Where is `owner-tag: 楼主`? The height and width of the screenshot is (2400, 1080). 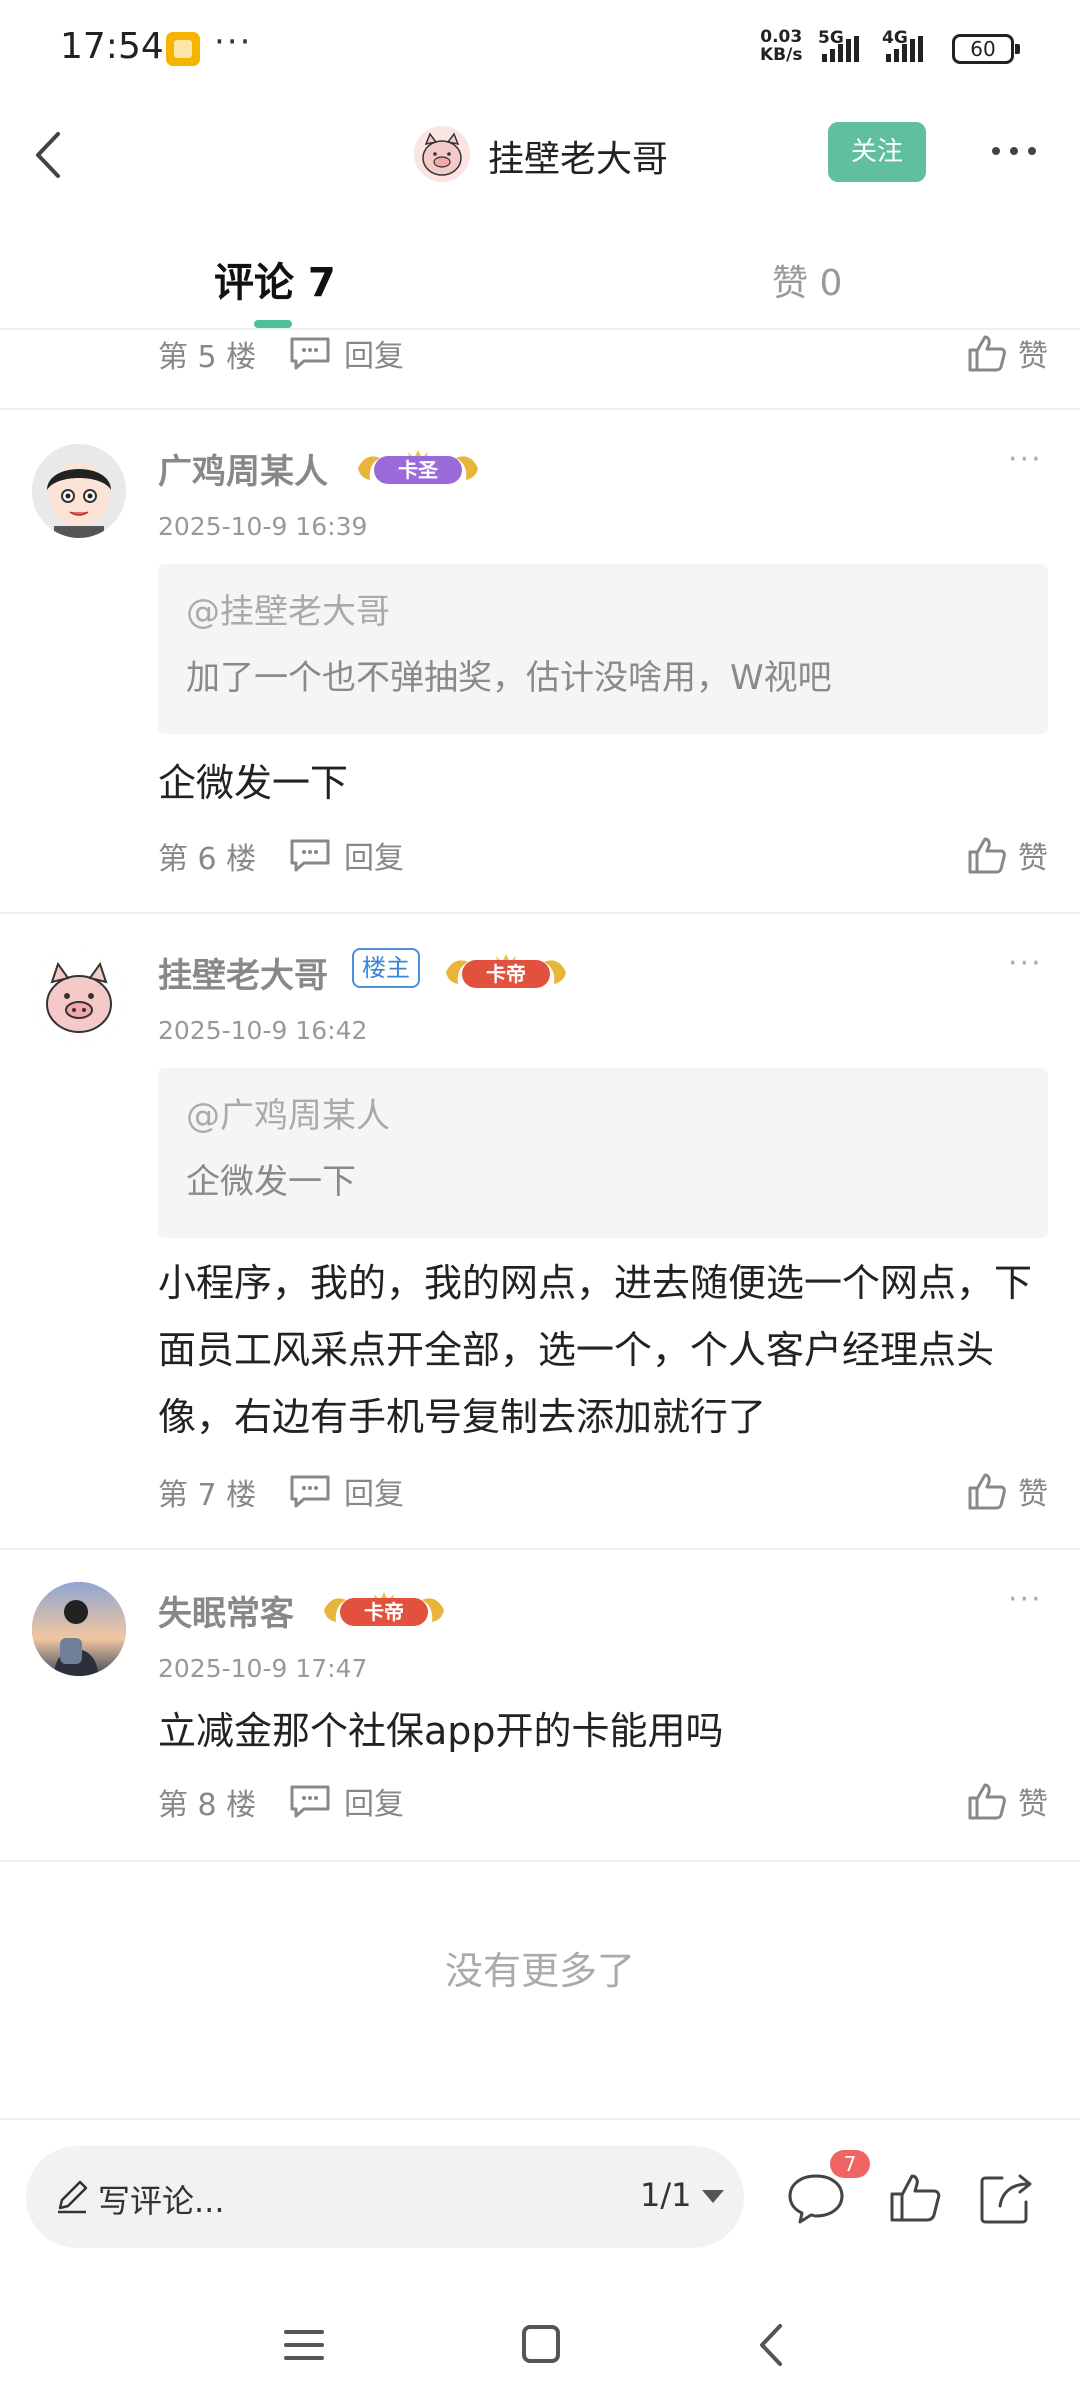
owner-tag: 楼主 is located at coordinates (386, 968).